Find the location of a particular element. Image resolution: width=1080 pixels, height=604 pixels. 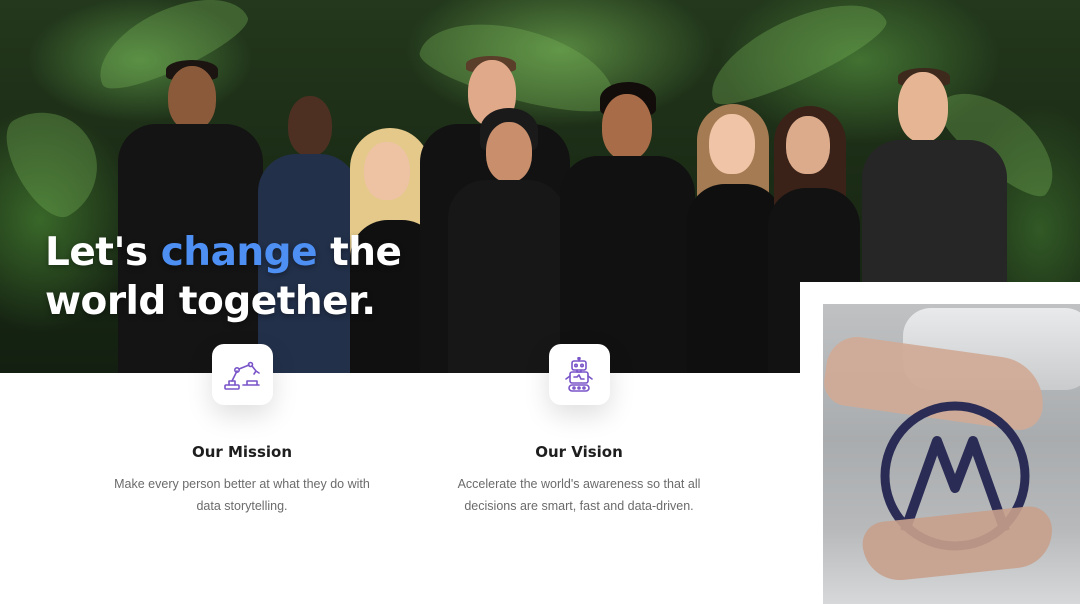

robot-icon is located at coordinates (579, 374).